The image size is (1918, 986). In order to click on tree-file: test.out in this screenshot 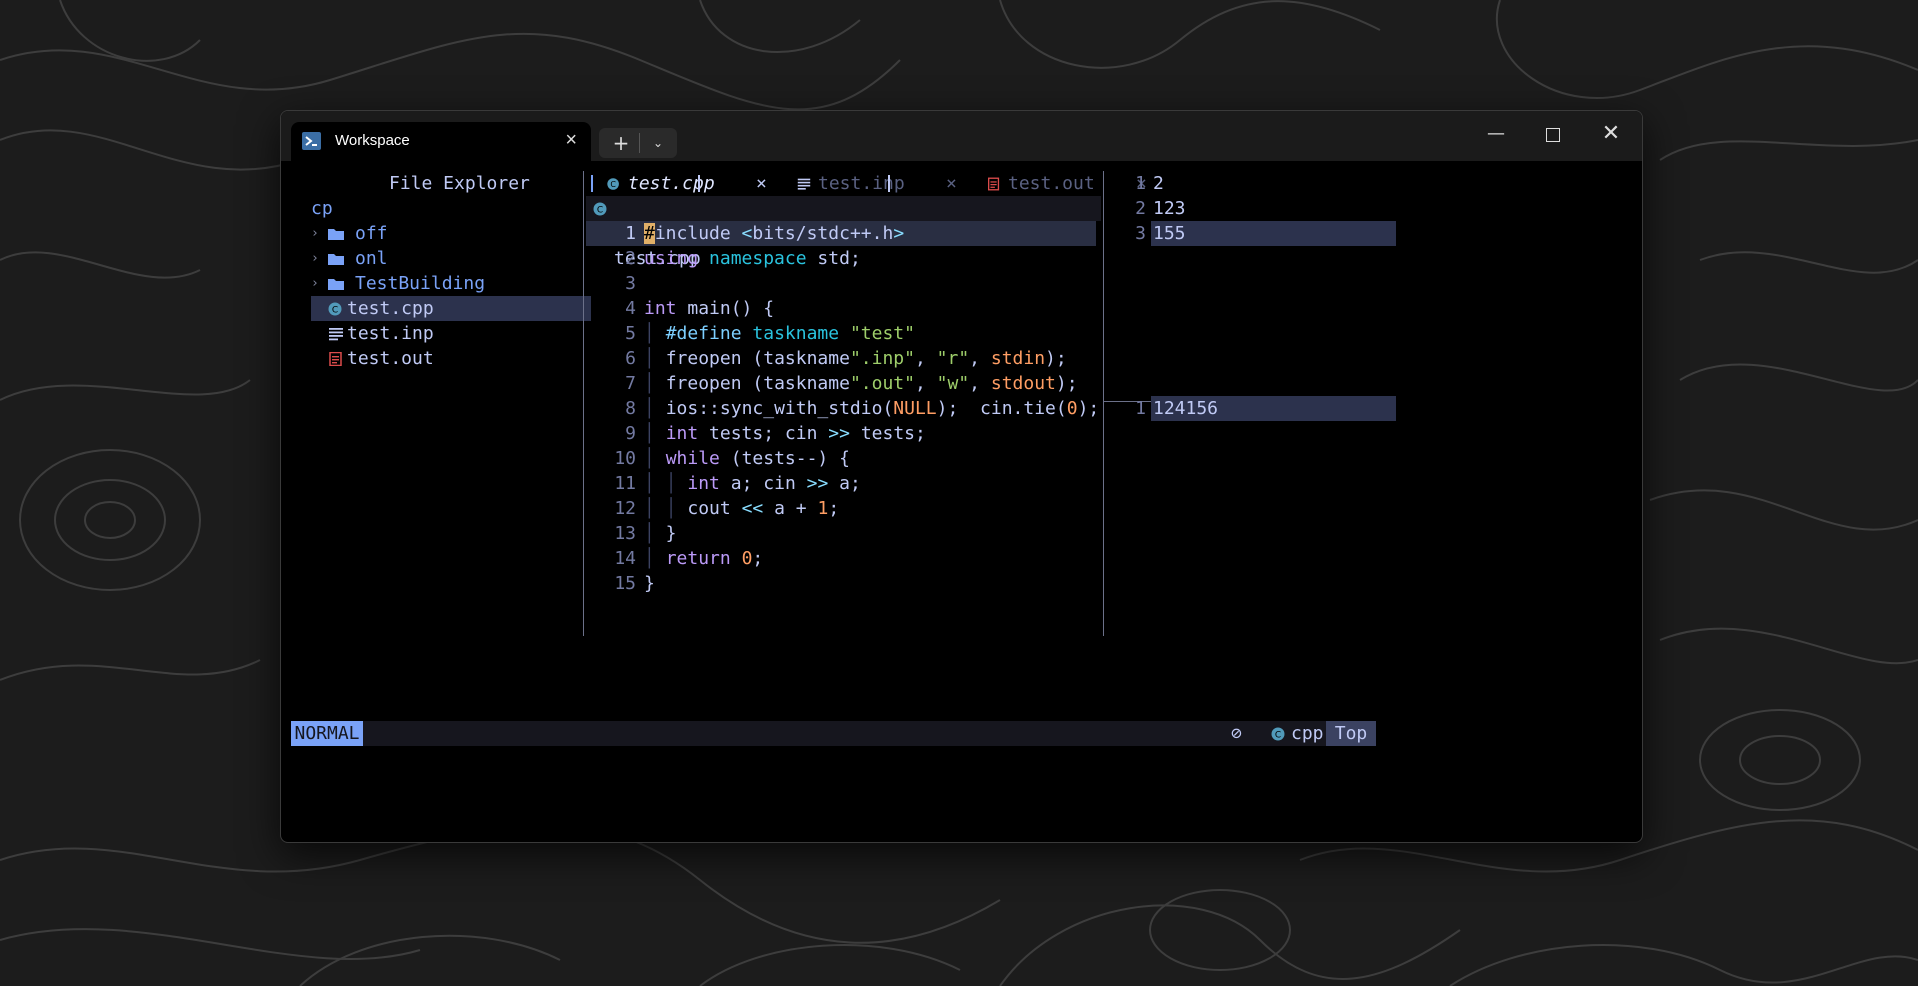, I will do `click(451, 358)`.